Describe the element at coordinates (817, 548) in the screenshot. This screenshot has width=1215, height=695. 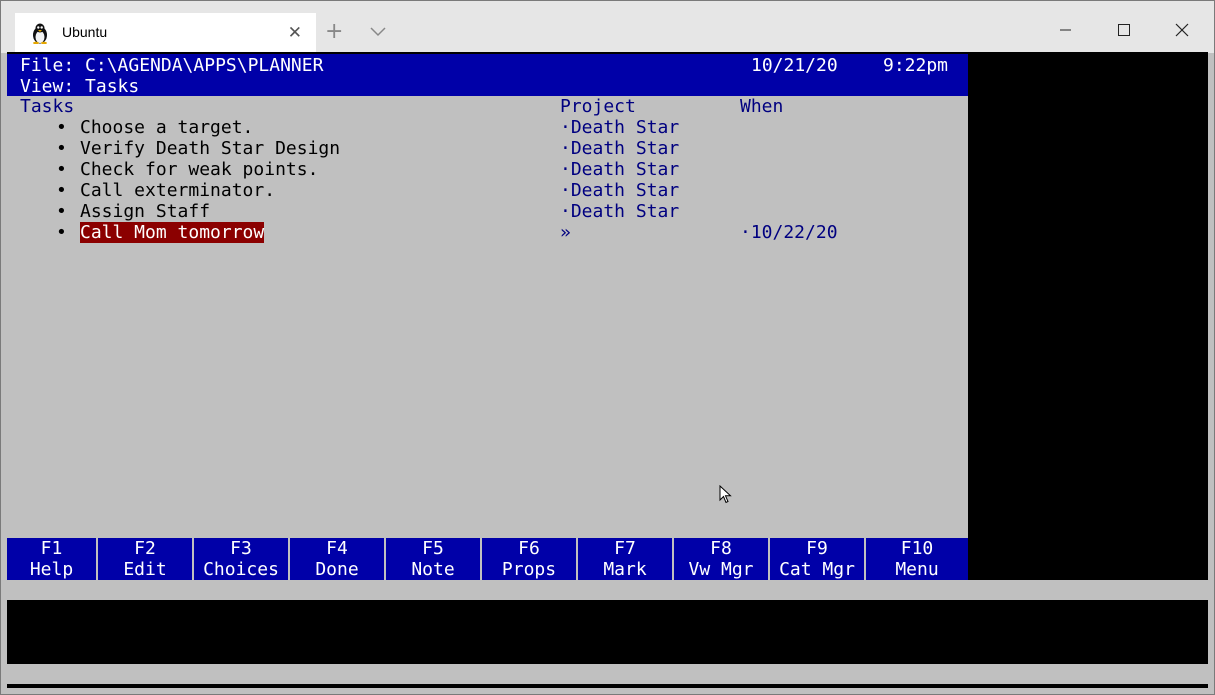
I see `fkey-number: F9` at that location.